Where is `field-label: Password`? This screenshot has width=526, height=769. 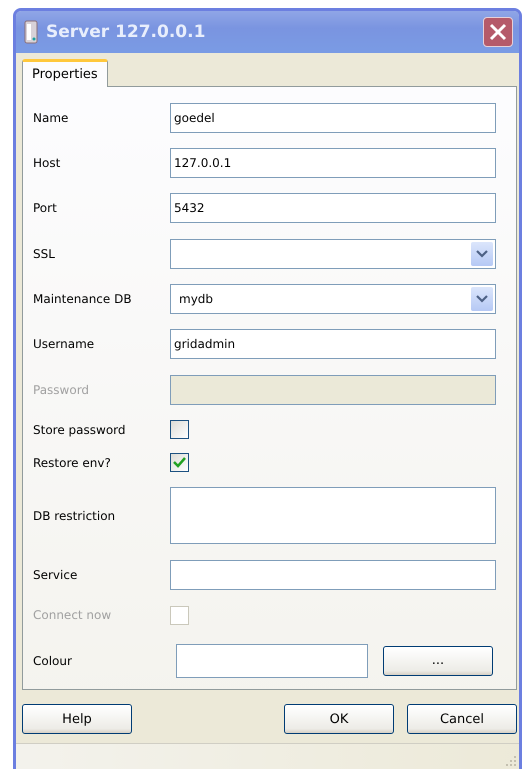
field-label: Password is located at coordinates (61, 390).